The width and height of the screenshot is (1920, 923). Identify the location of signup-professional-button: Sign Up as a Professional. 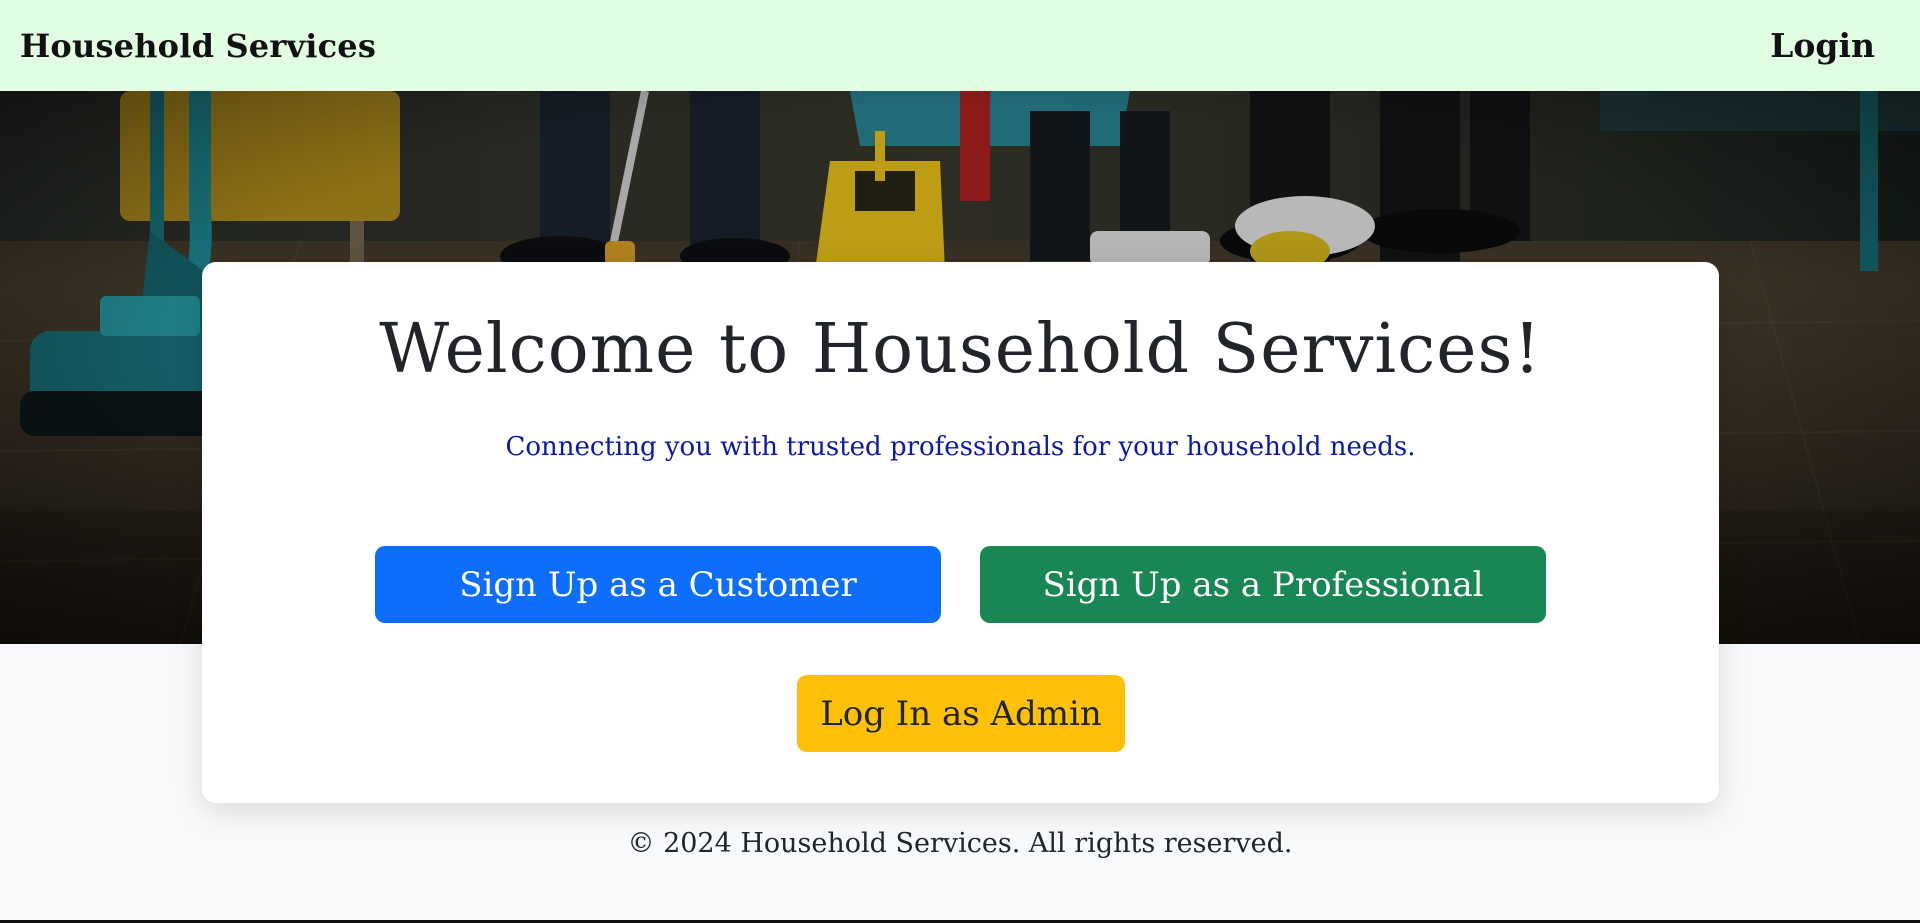
(1263, 584).